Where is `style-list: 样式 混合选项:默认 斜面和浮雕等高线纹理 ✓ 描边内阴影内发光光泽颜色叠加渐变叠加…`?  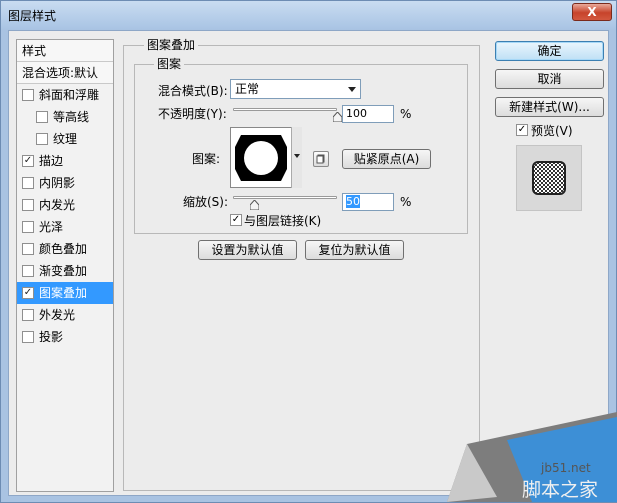 style-list: 样式 混合选项:默认 斜面和浮雕等高线纹理 ✓ 描边内阴影内发光光泽颜色叠加渐变叠加… is located at coordinates (65, 265).